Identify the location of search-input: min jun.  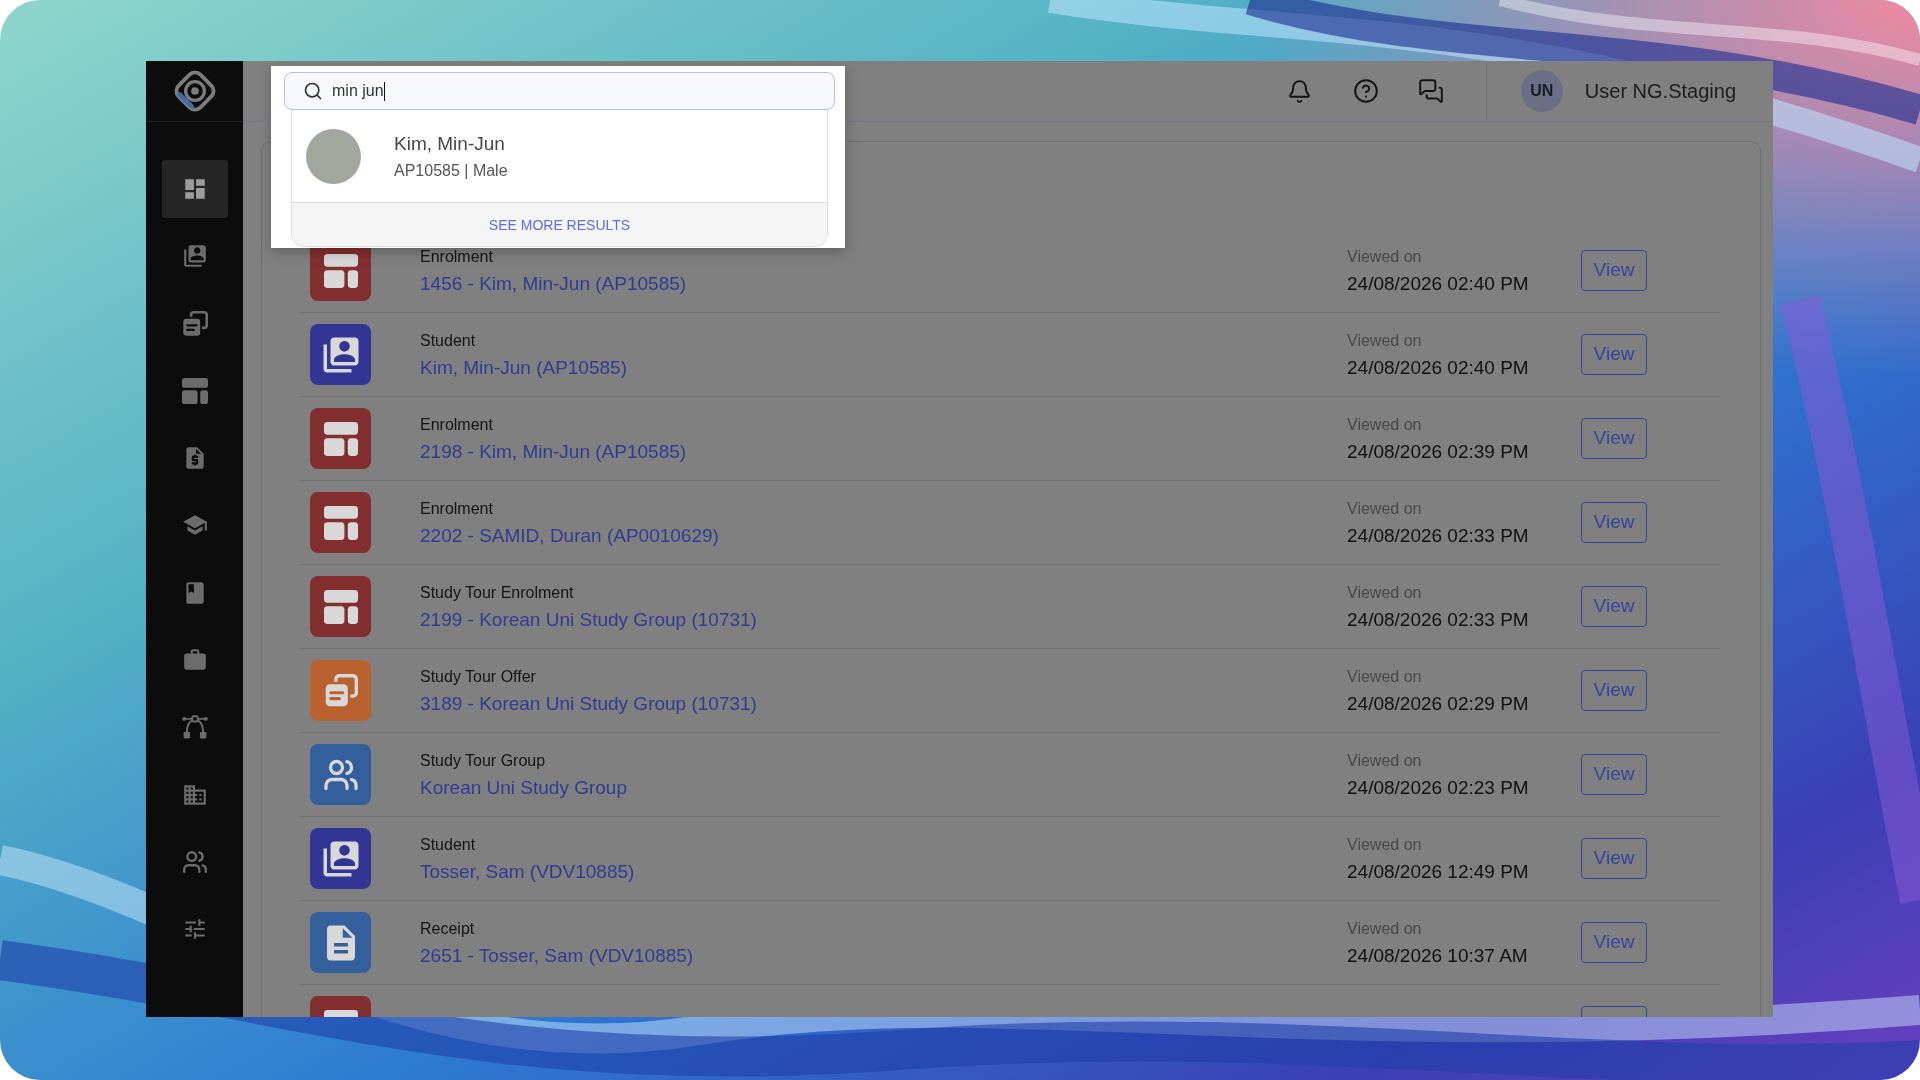
(559, 91).